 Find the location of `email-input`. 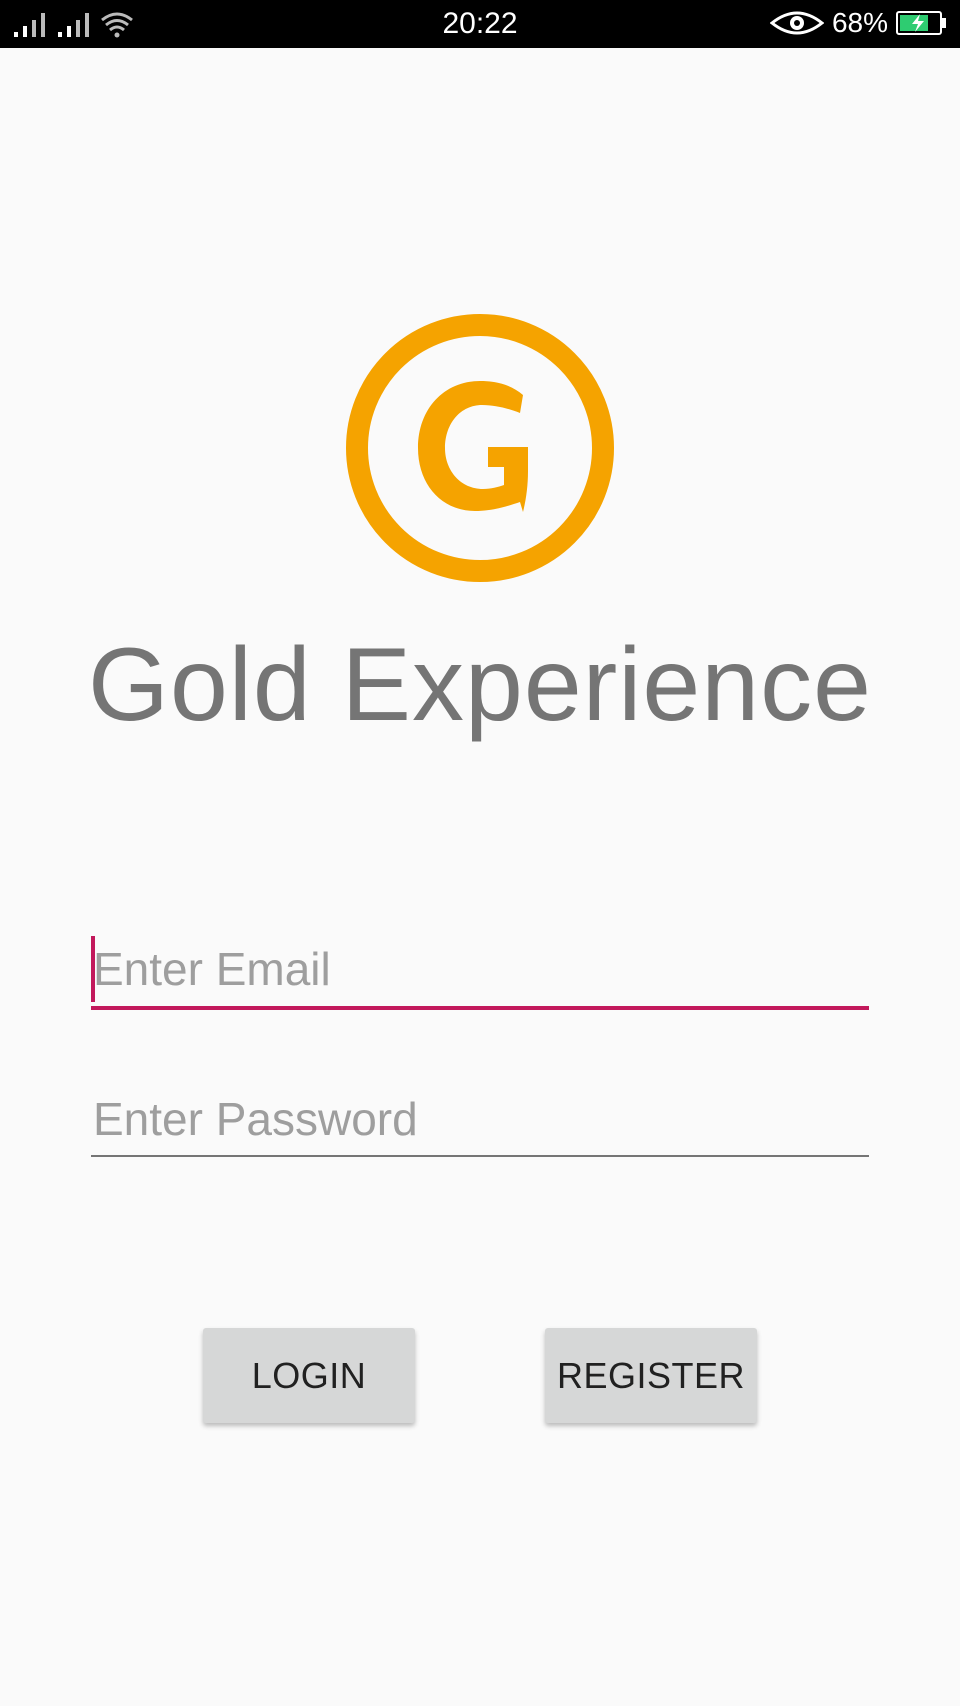

email-input is located at coordinates (480, 969).